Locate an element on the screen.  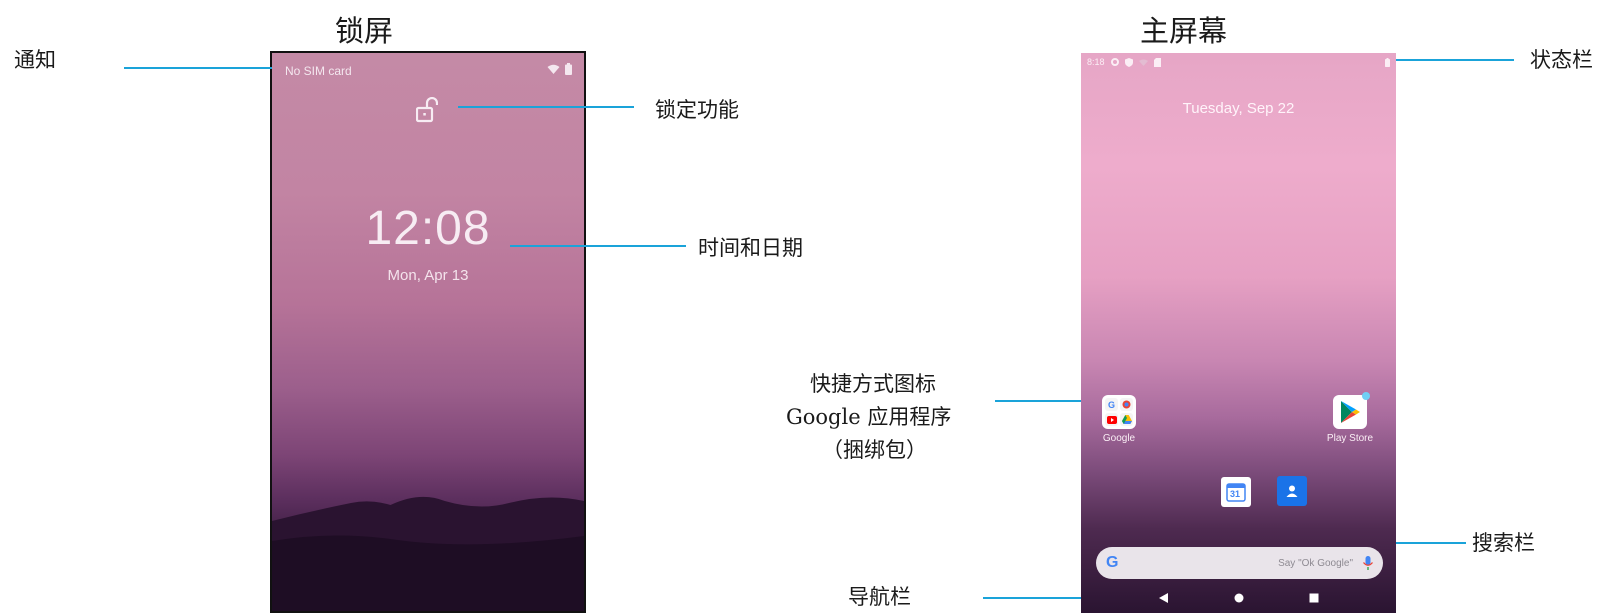
lock-open-icon is located at coordinates (427, 110).